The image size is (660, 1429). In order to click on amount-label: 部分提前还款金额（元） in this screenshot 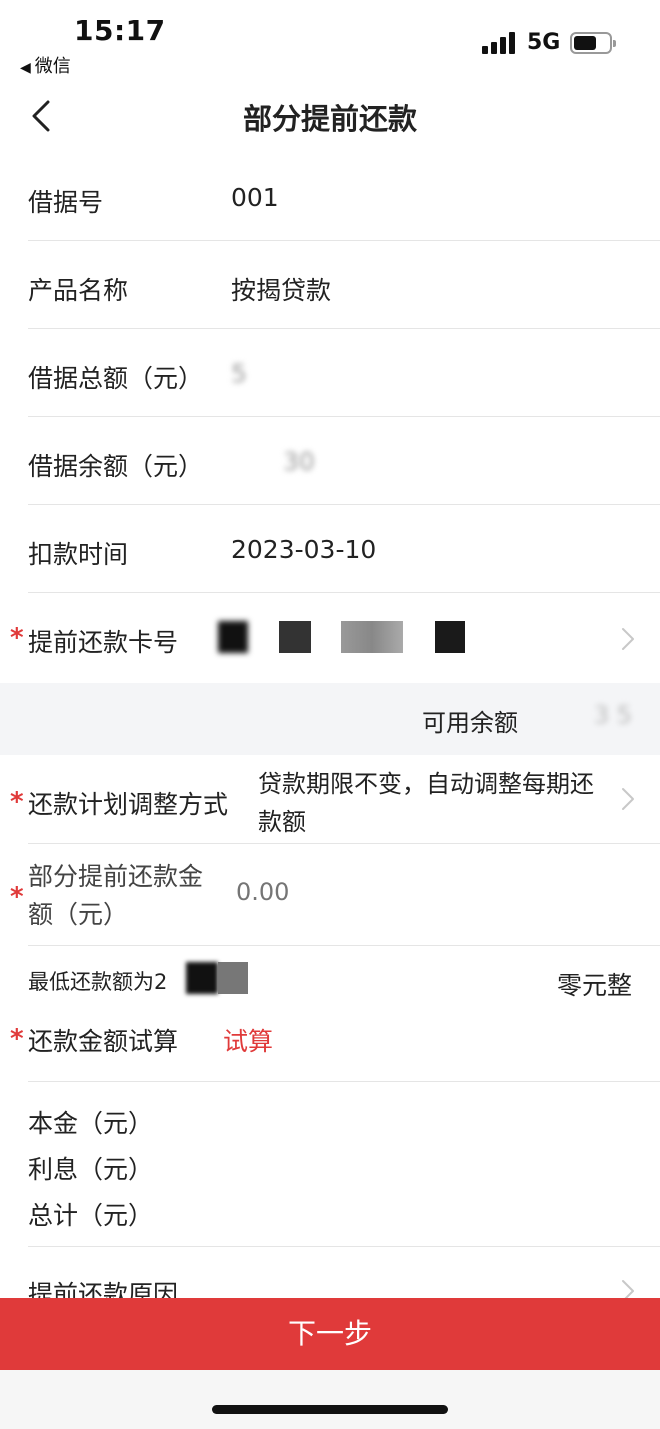, I will do `click(116, 895)`.